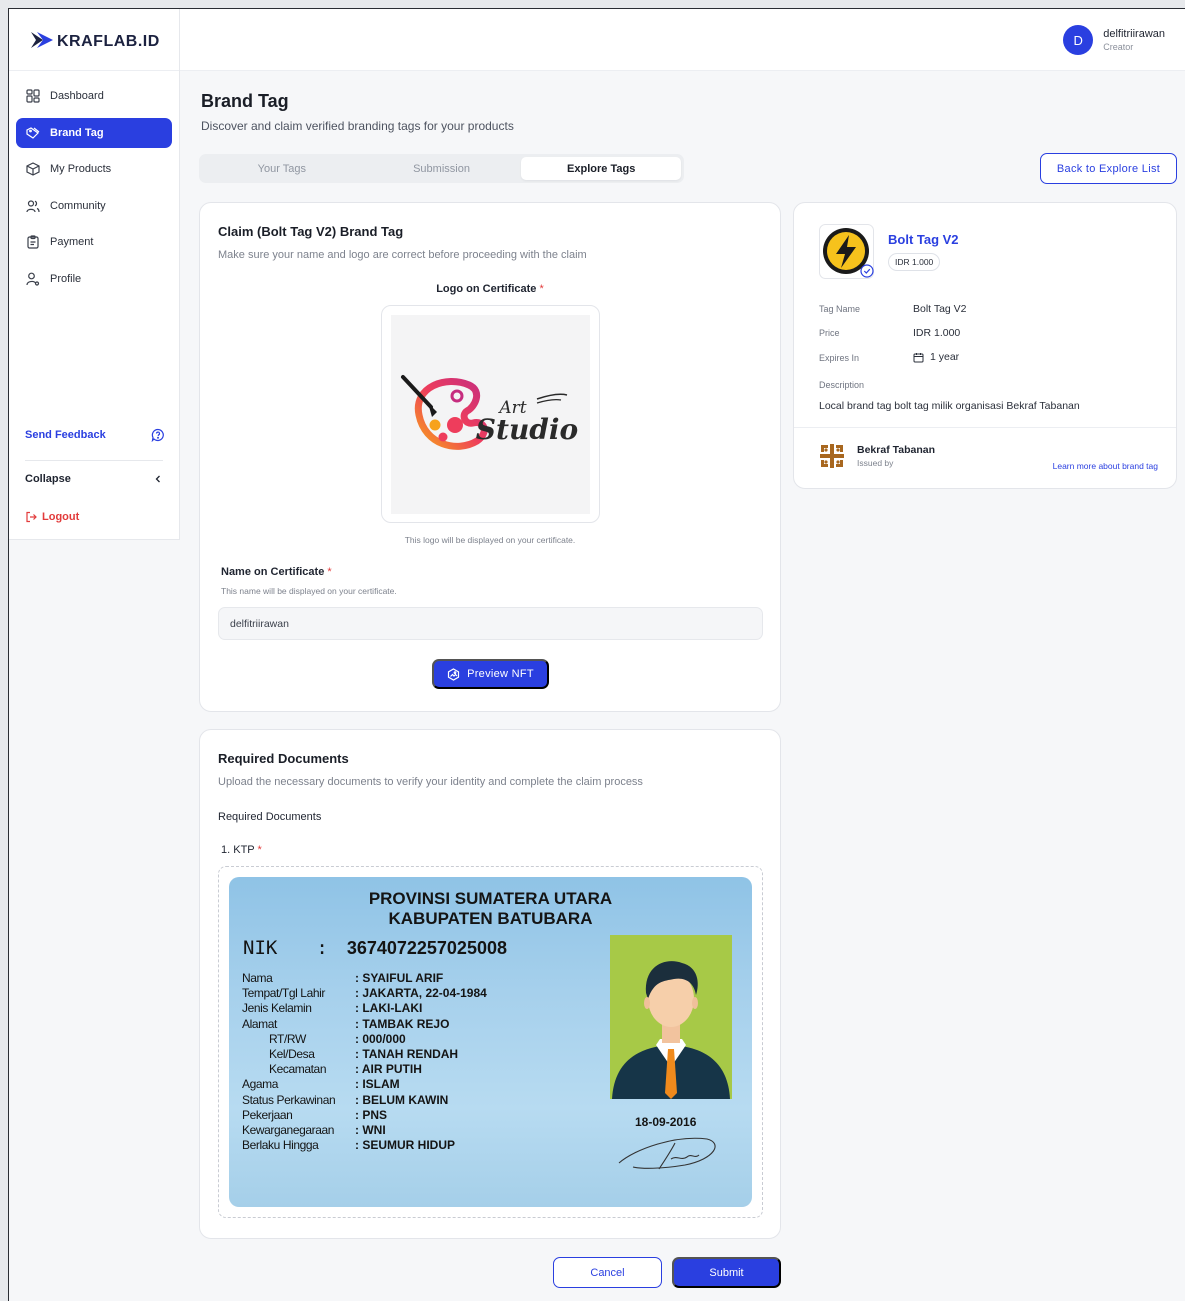 The width and height of the screenshot is (1185, 1301). I want to click on calendar-icon, so click(918, 357).